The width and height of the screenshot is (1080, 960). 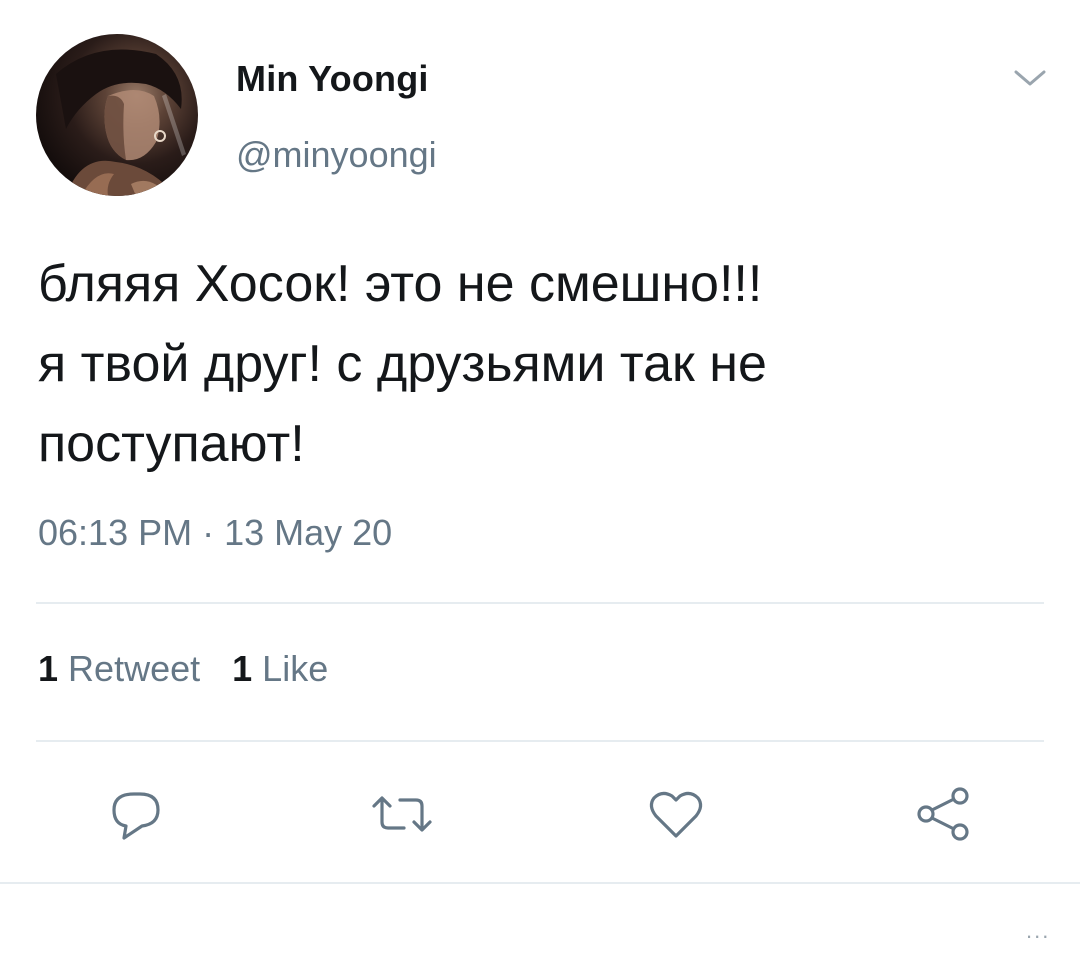 I want to click on tweet-text-line: я твой друг! с друзьями так не, so click(x=402, y=364).